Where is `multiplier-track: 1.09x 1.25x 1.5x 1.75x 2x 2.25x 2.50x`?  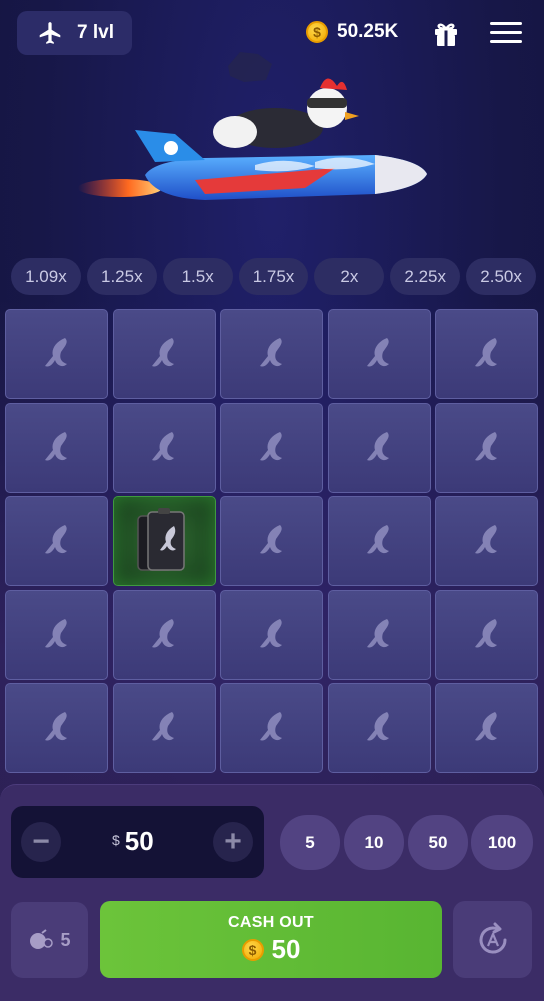
multiplier-track: 1.09x 1.25x 1.5x 1.75x 2x 2.25x 2.50x is located at coordinates (274, 276).